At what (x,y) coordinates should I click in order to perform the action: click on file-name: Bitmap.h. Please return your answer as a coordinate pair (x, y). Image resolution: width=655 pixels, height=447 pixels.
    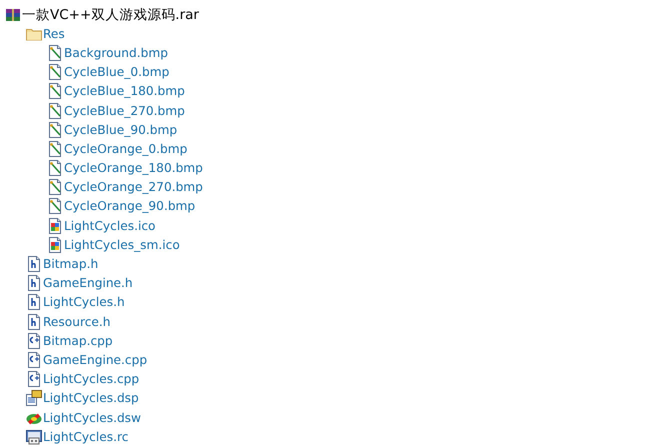
    Looking at the image, I should click on (70, 264).